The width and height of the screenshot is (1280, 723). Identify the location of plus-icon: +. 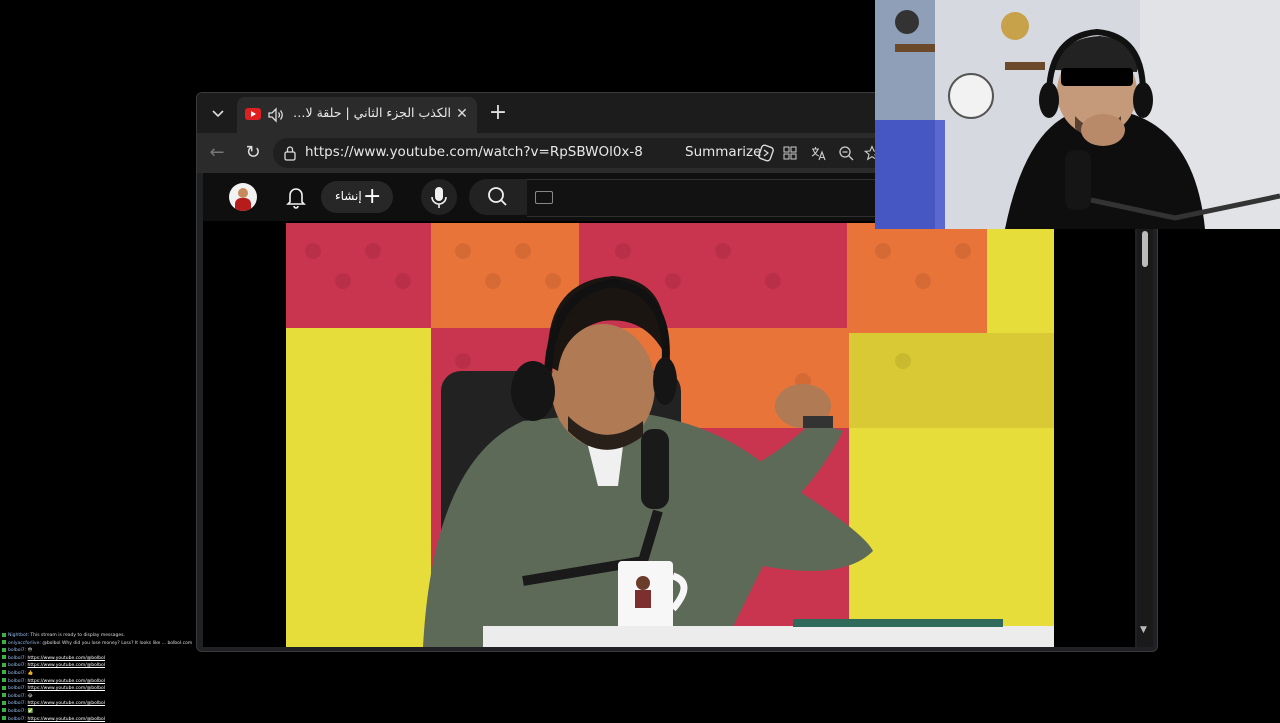
(372, 196).